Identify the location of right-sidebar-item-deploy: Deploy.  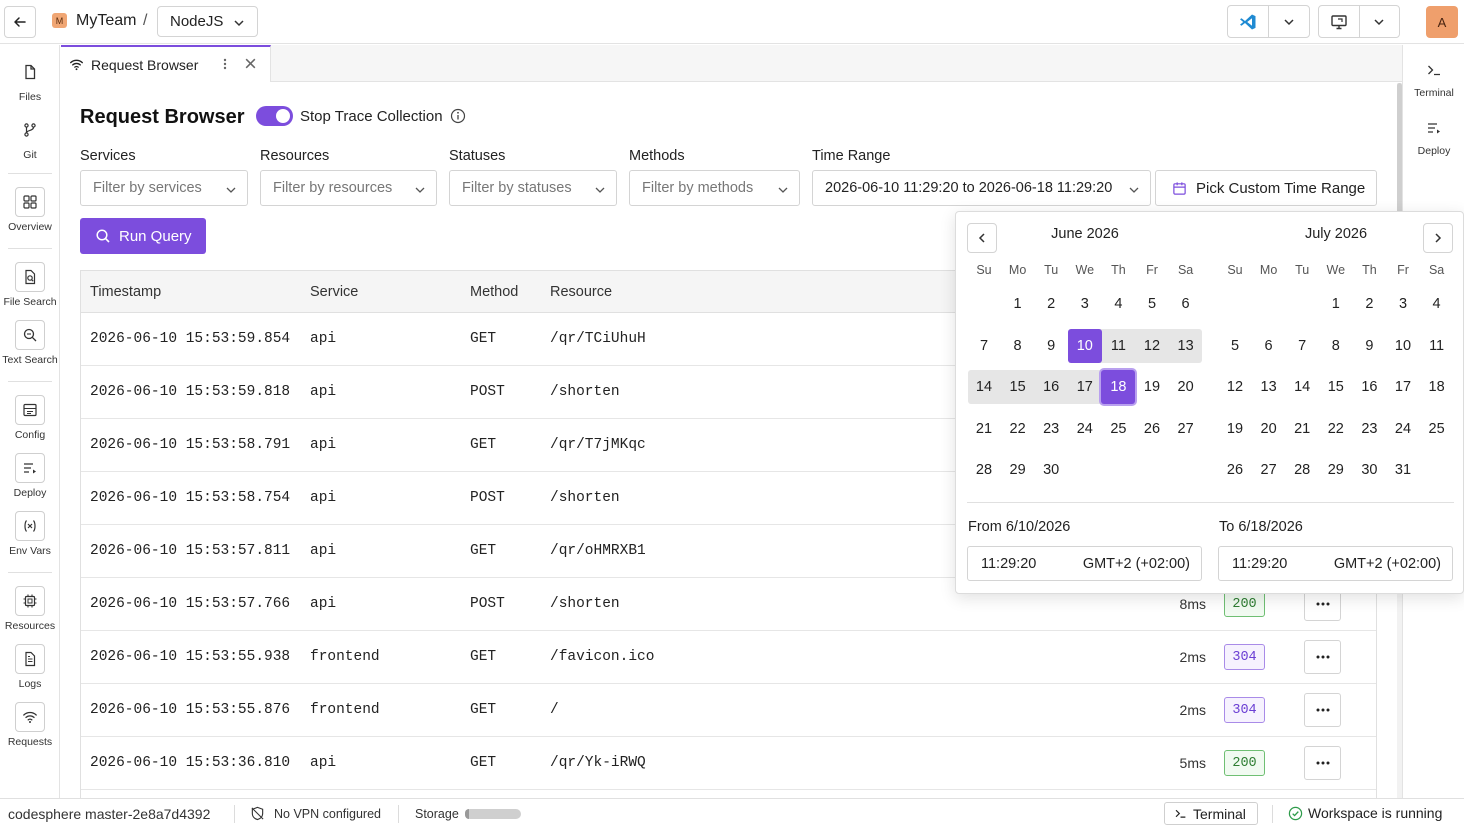
(1433, 135).